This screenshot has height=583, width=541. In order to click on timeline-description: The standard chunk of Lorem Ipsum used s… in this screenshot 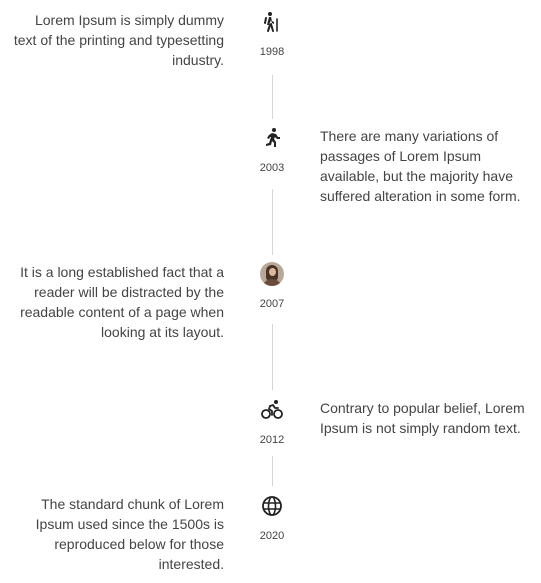, I will do `click(129, 534)`.